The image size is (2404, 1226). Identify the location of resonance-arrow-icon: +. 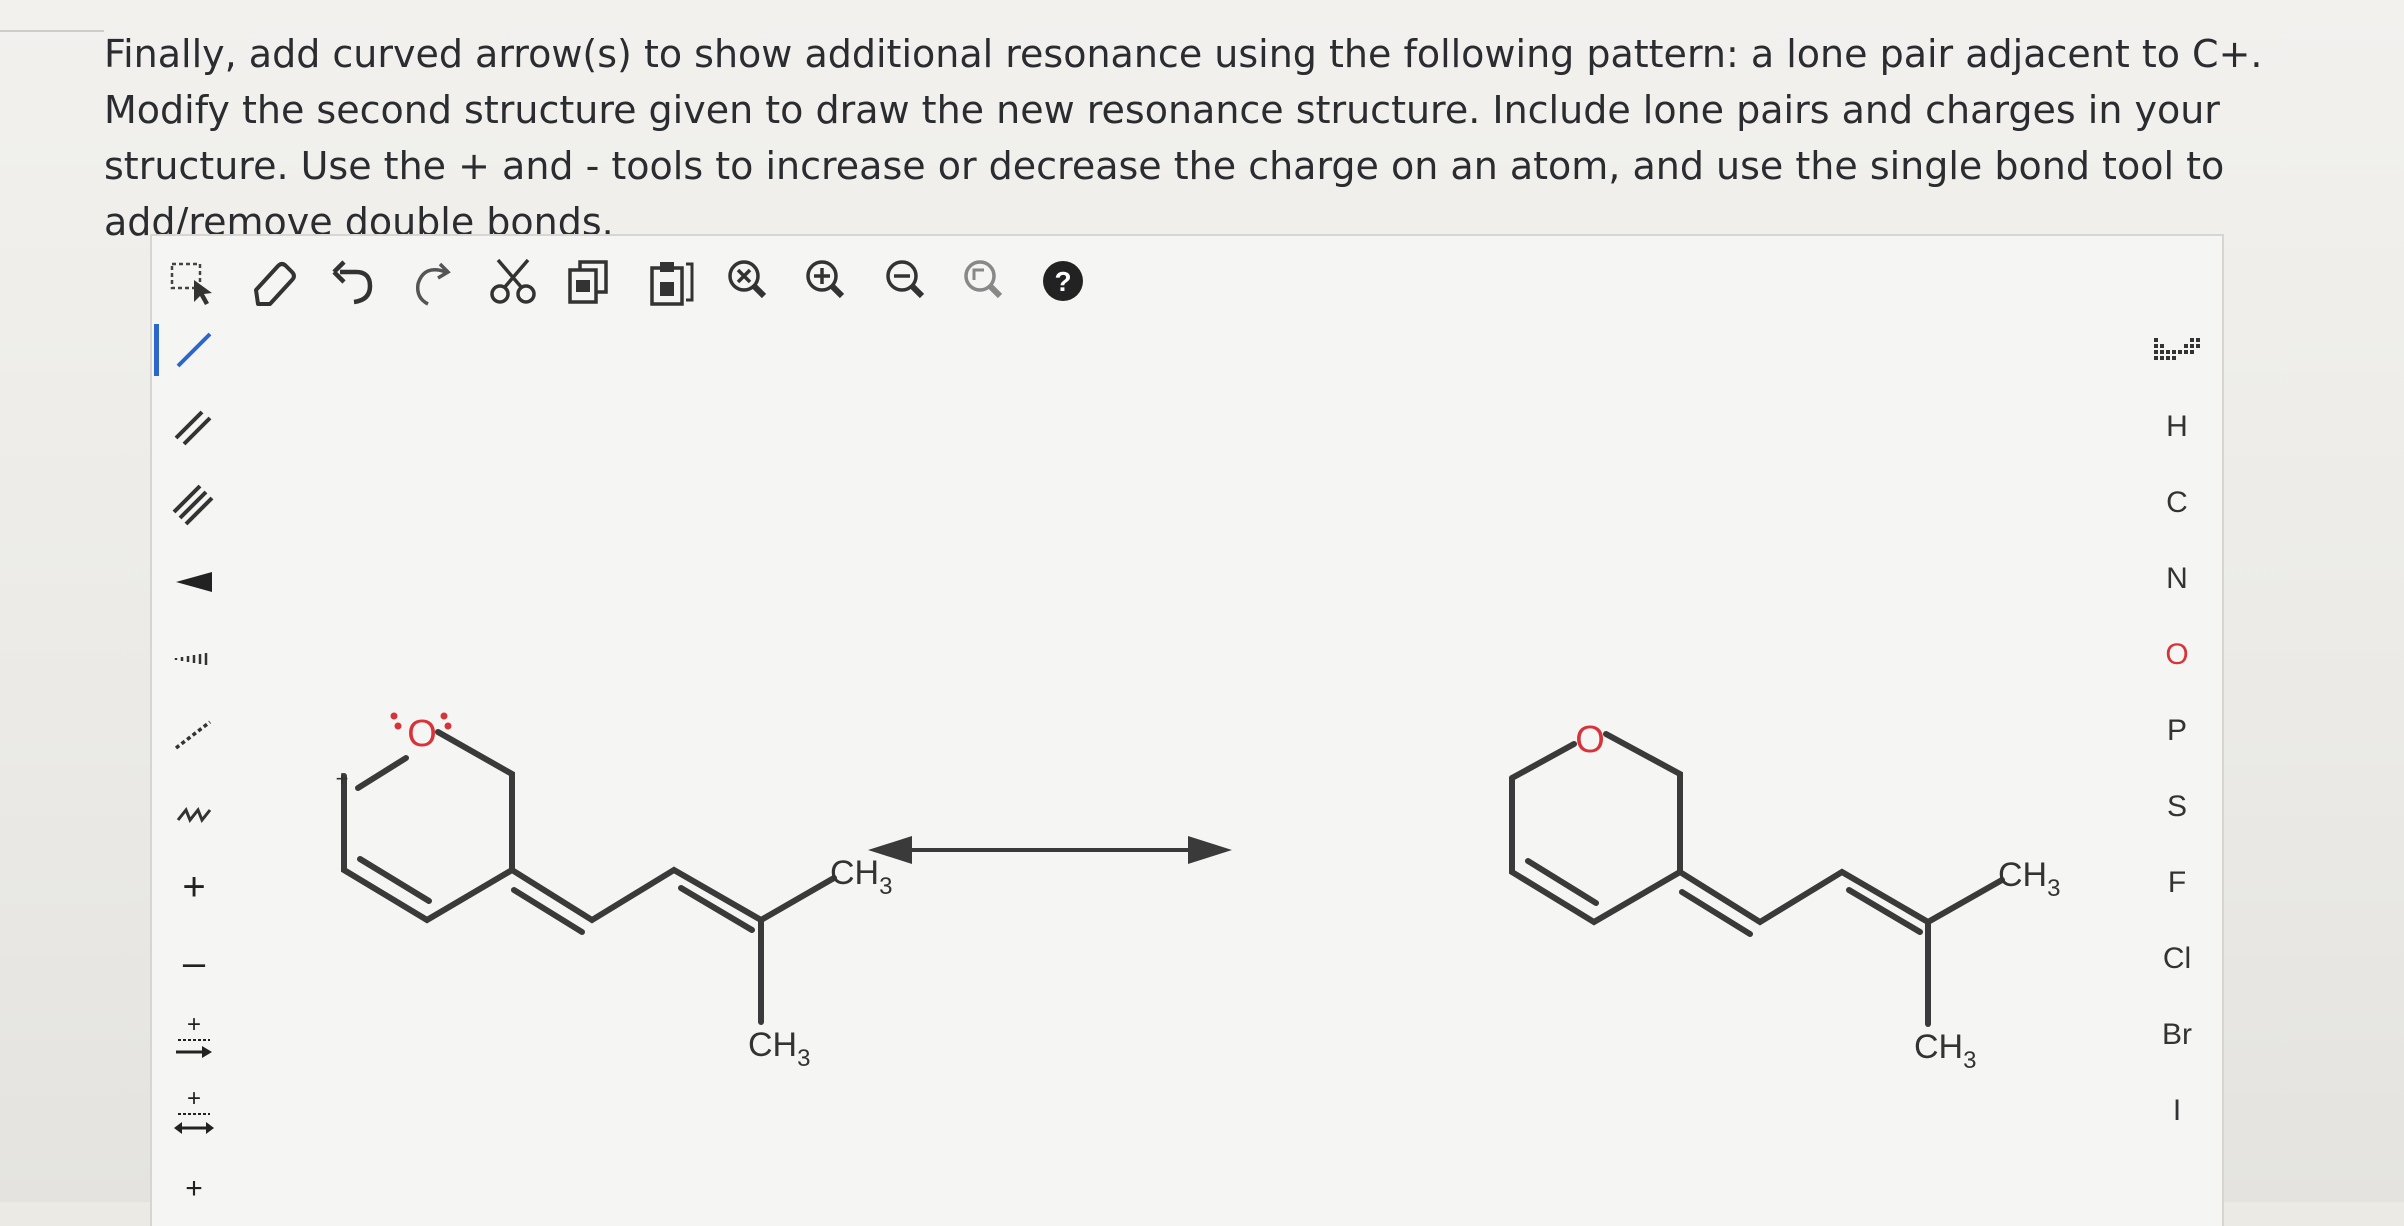
(194, 1114).